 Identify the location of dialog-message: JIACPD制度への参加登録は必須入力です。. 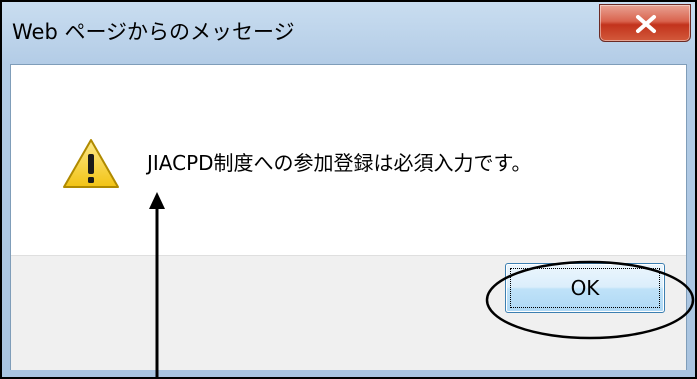
(339, 163).